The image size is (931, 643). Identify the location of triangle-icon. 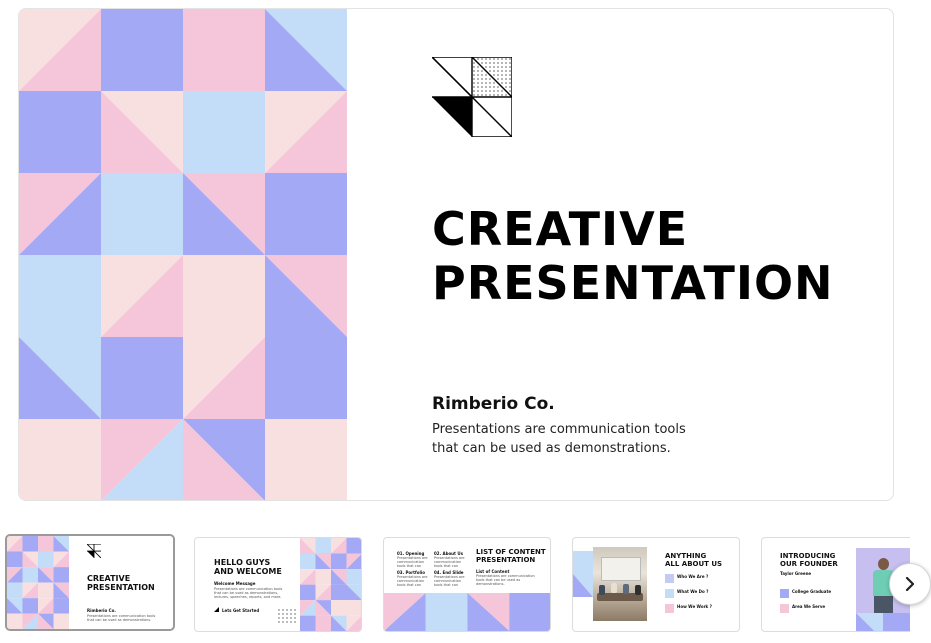
(216, 609).